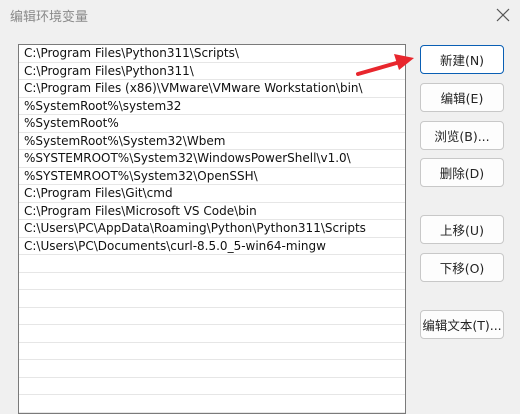 This screenshot has height=414, width=520. I want to click on new-button: 新建(N), so click(462, 59).